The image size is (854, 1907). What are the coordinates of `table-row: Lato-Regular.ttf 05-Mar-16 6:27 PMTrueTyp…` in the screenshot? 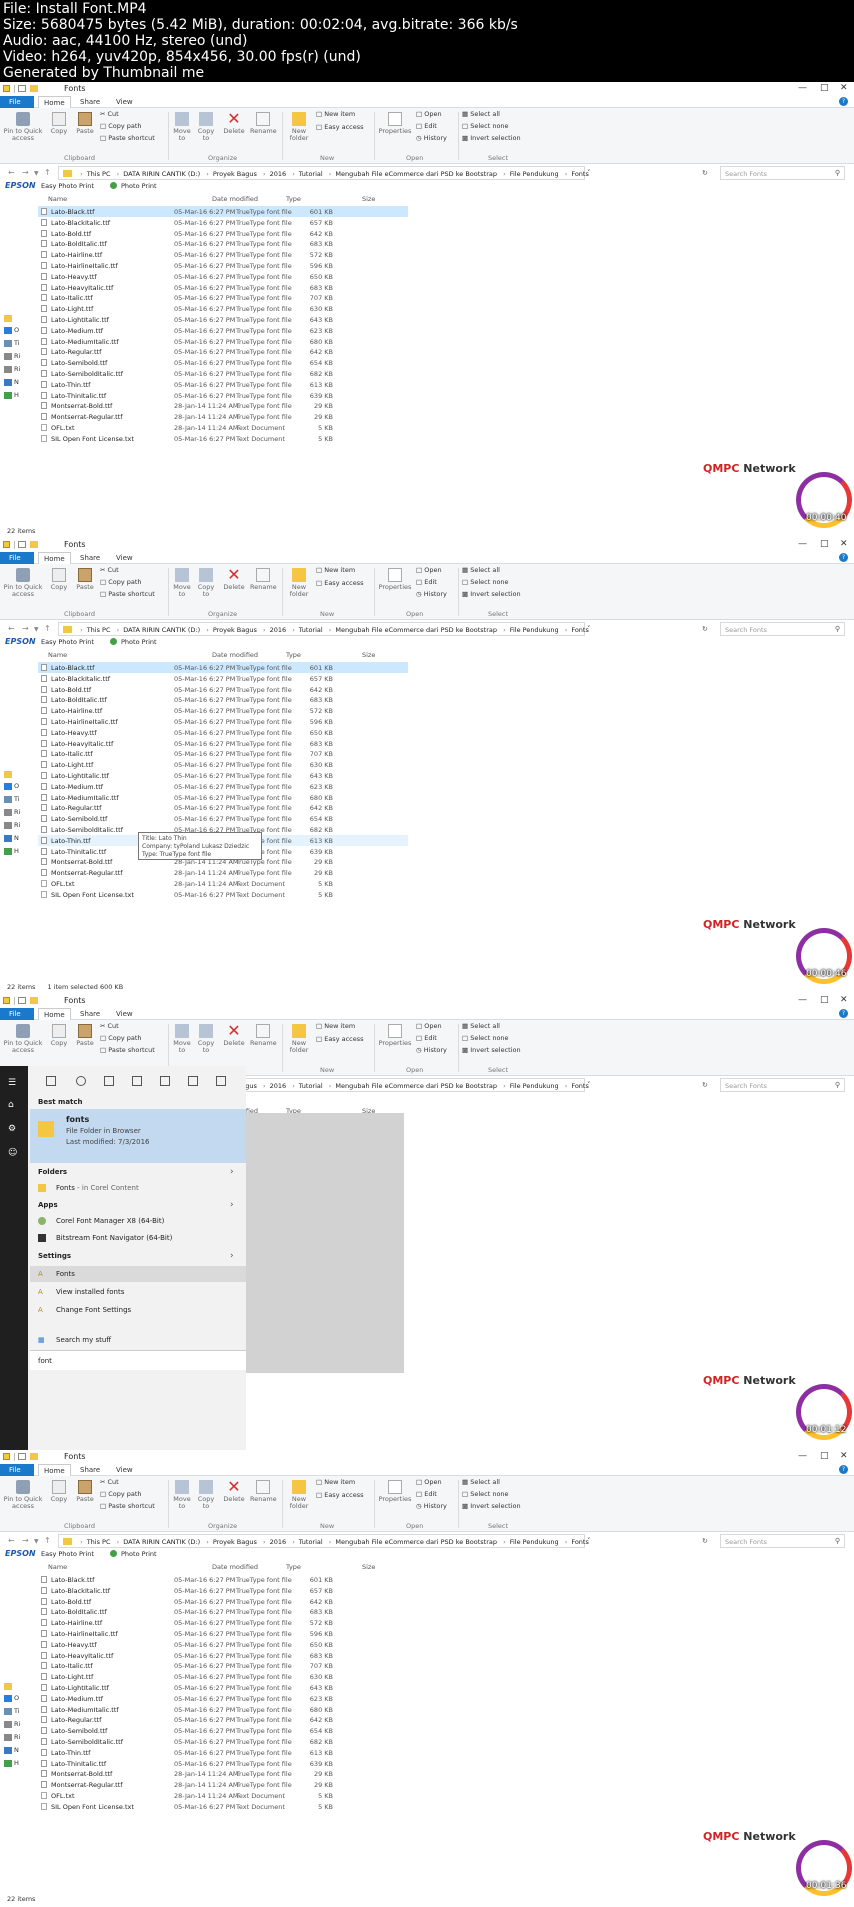 It's located at (223, 807).